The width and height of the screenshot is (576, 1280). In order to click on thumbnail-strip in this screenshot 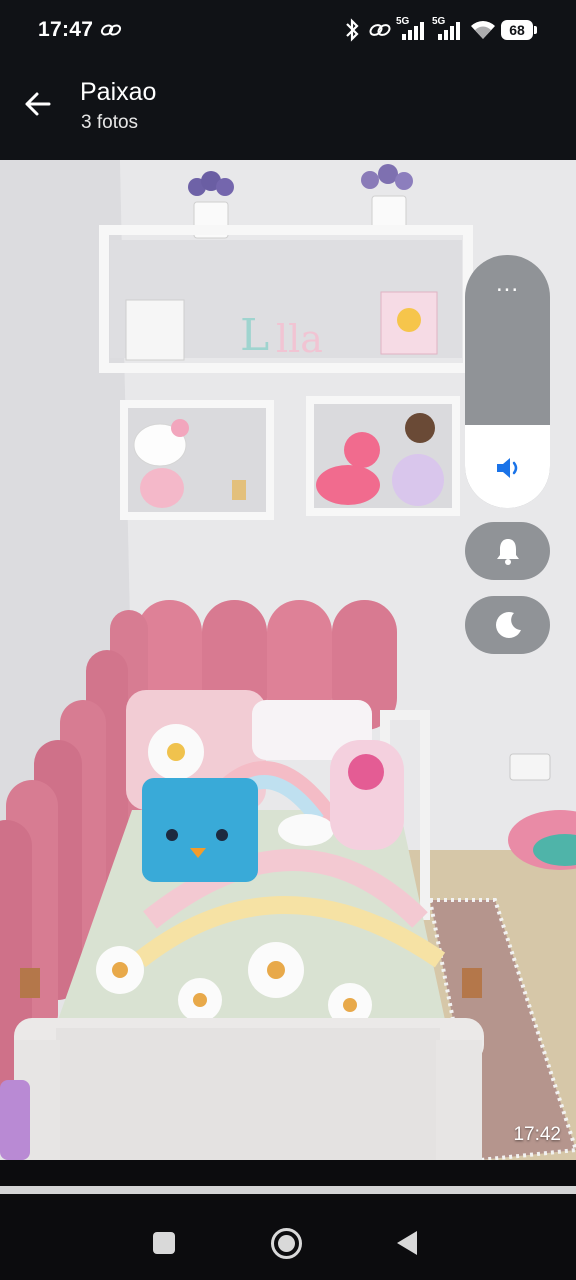, I will do `click(288, 1184)`.